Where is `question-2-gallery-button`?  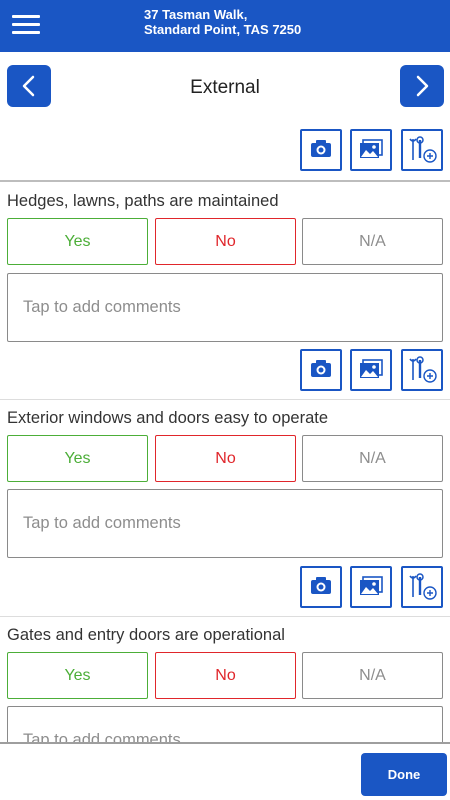
question-2-gallery-button is located at coordinates (371, 587).